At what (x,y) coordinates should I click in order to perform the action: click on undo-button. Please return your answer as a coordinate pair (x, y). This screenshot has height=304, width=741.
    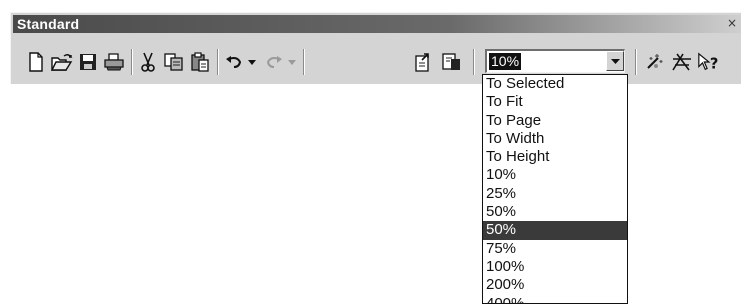
    Looking at the image, I should click on (234, 62).